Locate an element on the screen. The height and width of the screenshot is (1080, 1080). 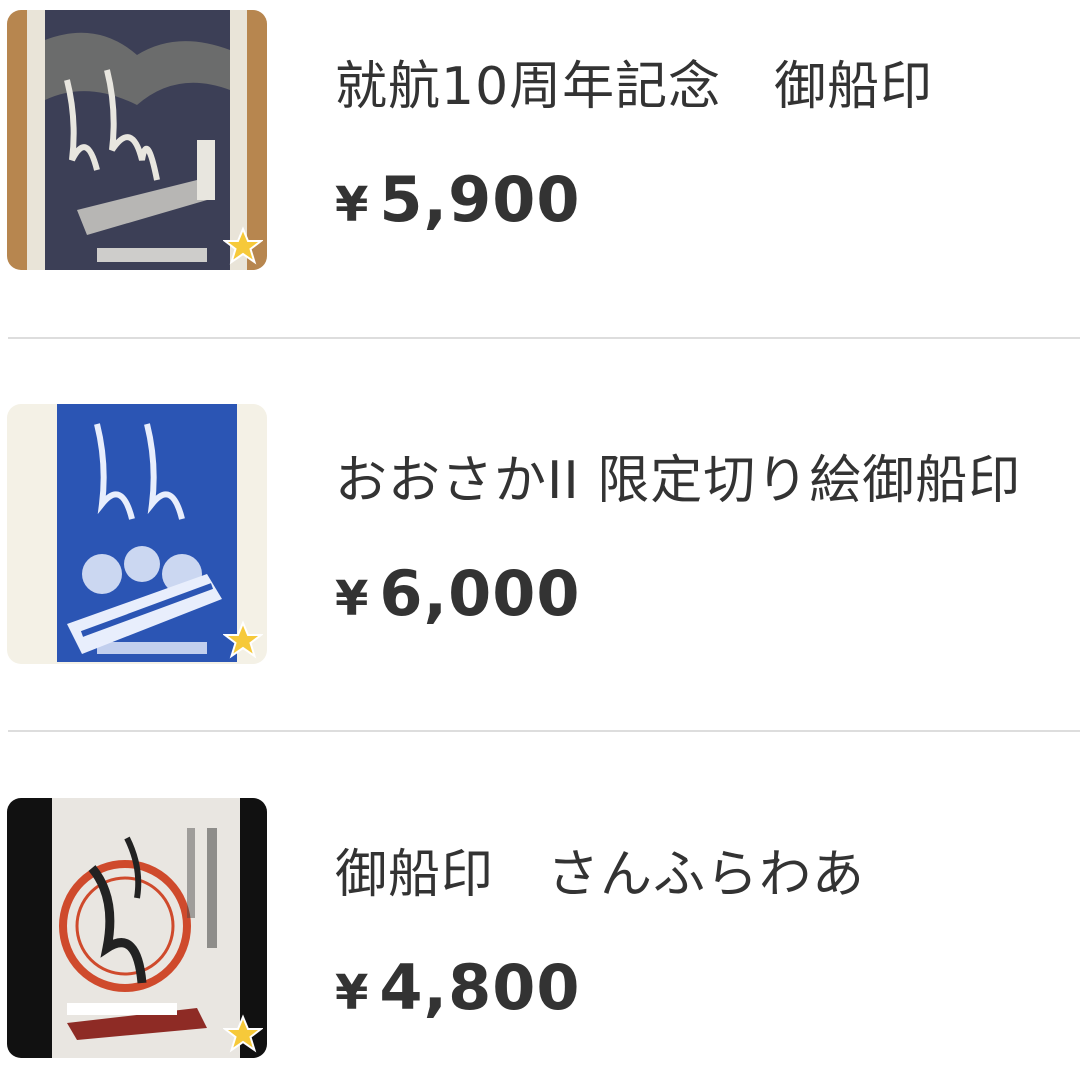
price-value: 4,800 is located at coordinates (480, 987).